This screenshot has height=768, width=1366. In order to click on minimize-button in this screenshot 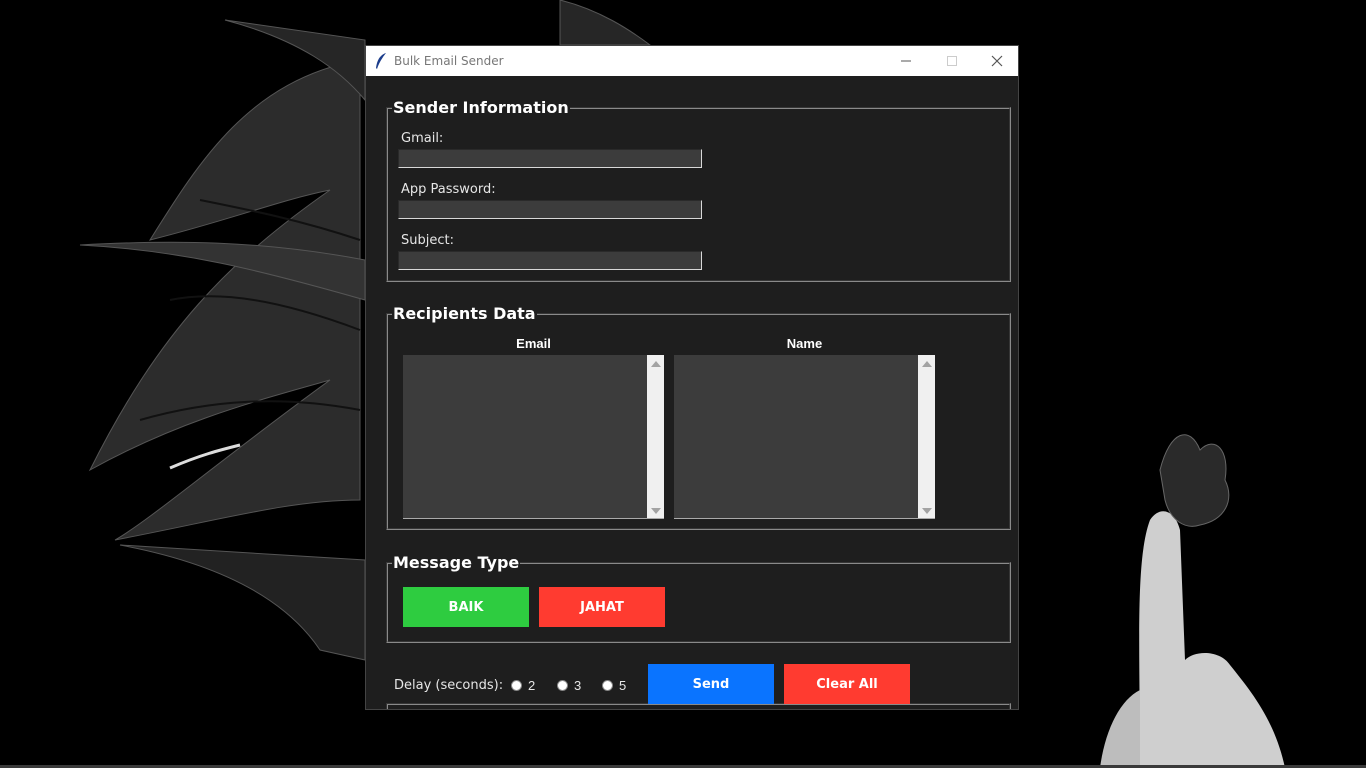, I will do `click(906, 61)`.